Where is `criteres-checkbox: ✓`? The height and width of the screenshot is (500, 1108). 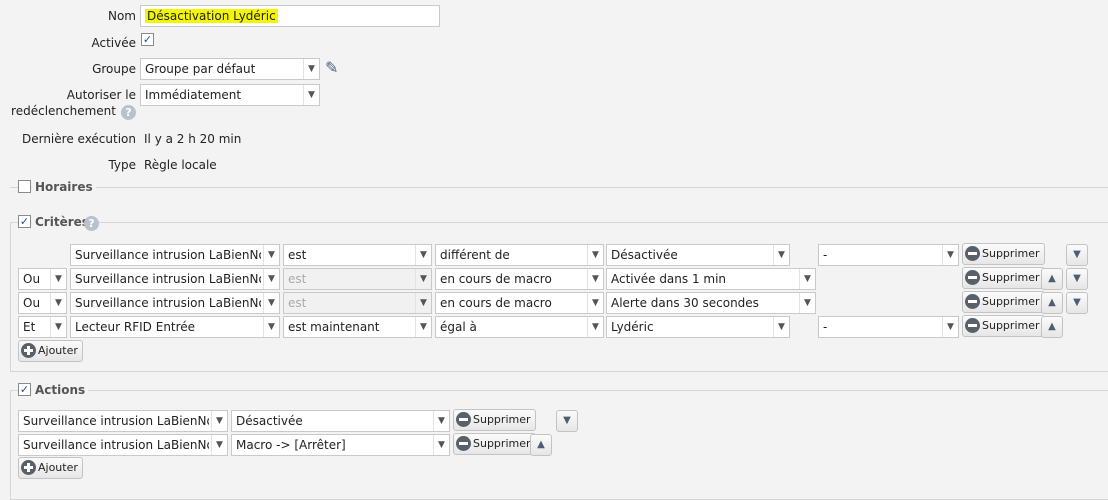 criteres-checkbox: ✓ is located at coordinates (24, 221).